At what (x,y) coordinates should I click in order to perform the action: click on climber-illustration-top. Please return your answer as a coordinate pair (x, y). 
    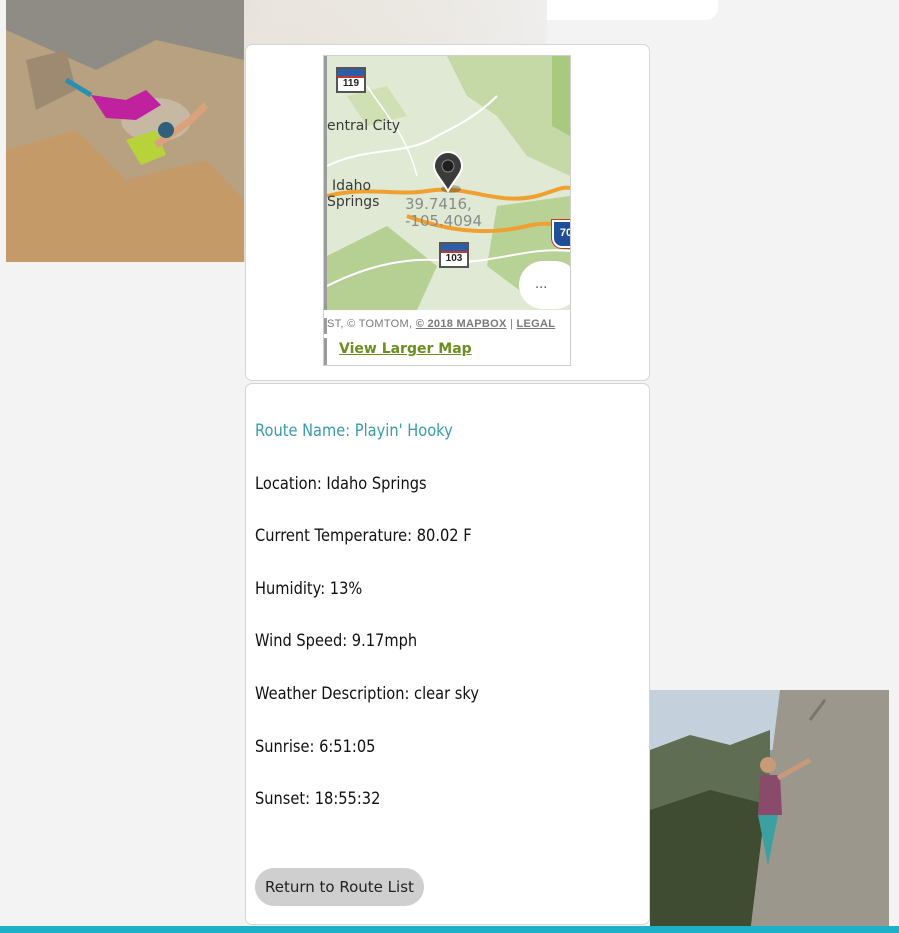
    Looking at the image, I should click on (125, 131).